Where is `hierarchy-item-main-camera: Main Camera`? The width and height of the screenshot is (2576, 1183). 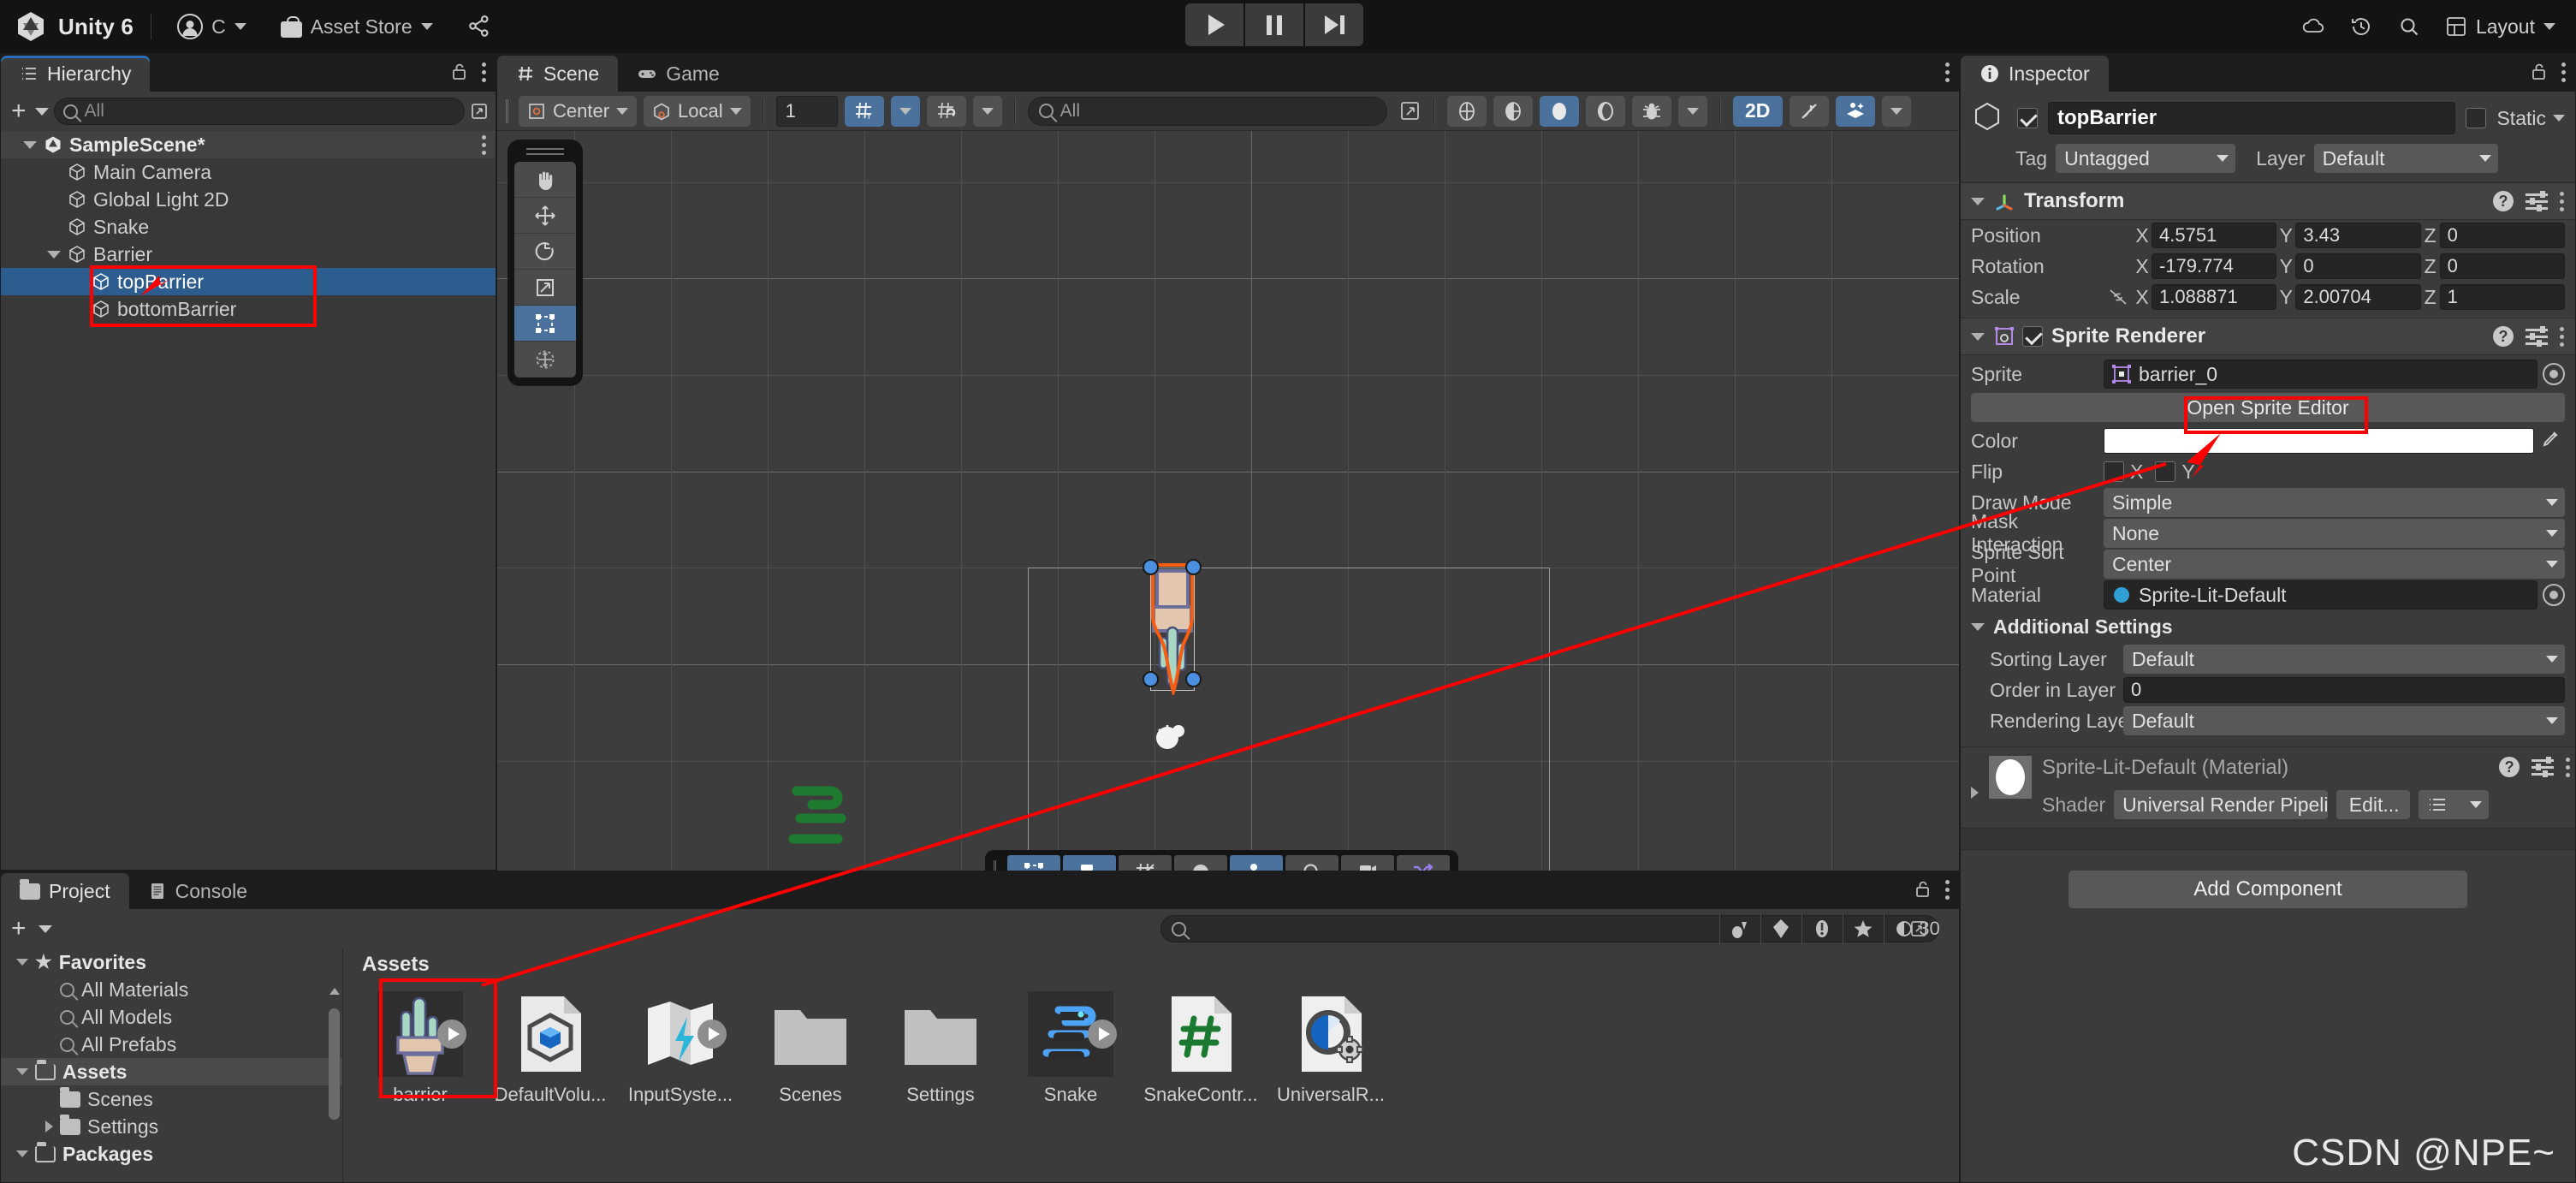
hierarchy-item-main-camera: Main Camera is located at coordinates (248, 172).